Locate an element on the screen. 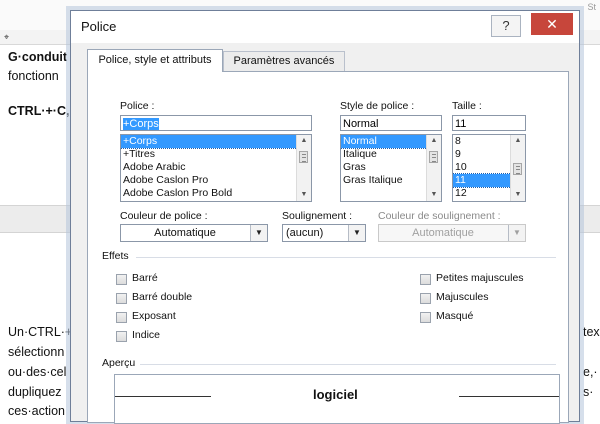 The image size is (600, 424). effects-title: Effets is located at coordinates (115, 256).